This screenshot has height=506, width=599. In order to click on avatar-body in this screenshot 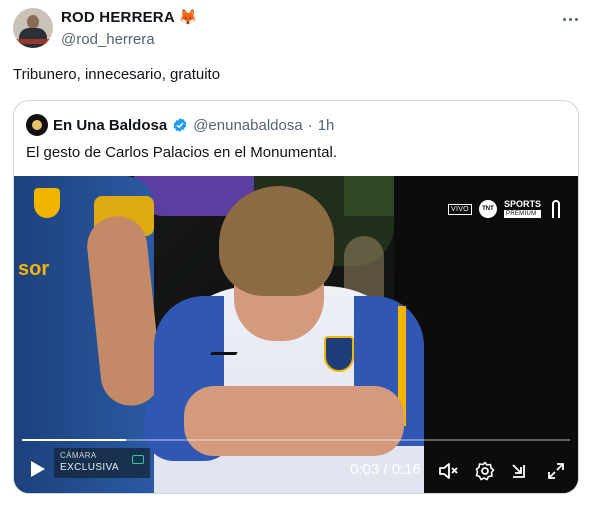, I will do `click(33, 38)`.